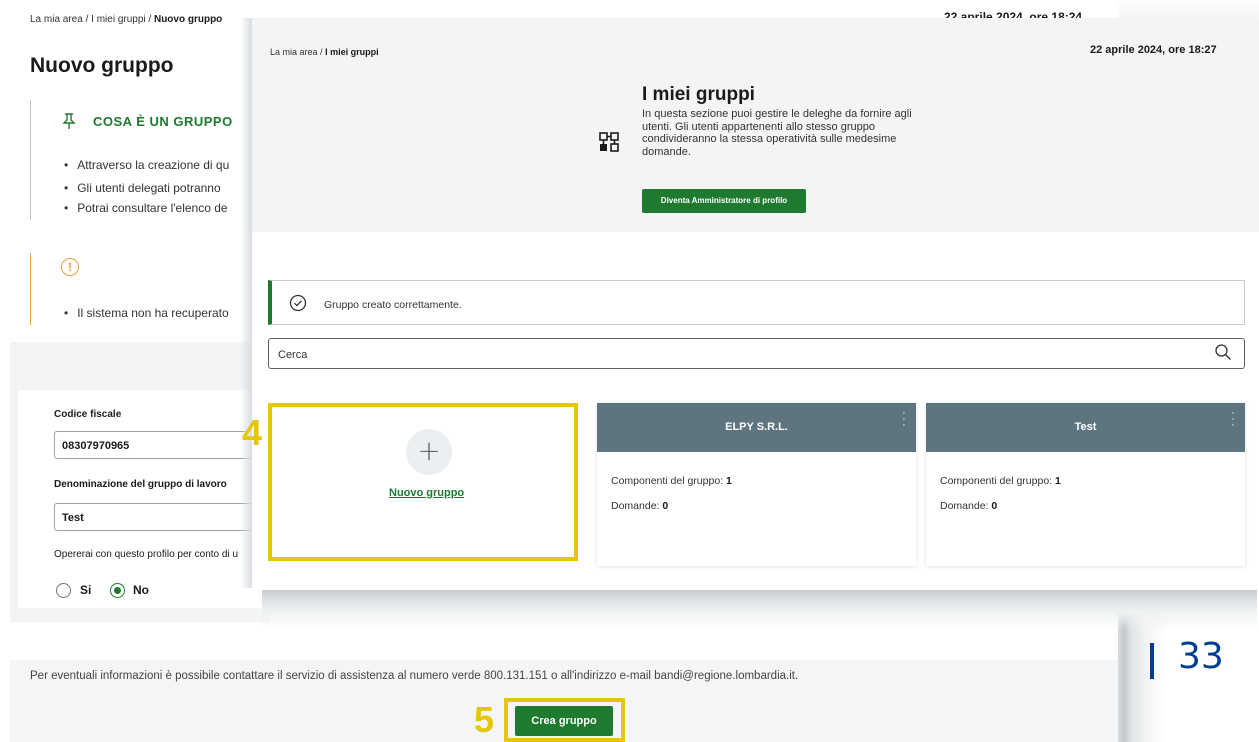  I want to click on breadcrumb-item: I miei gruppi, so click(118, 19).